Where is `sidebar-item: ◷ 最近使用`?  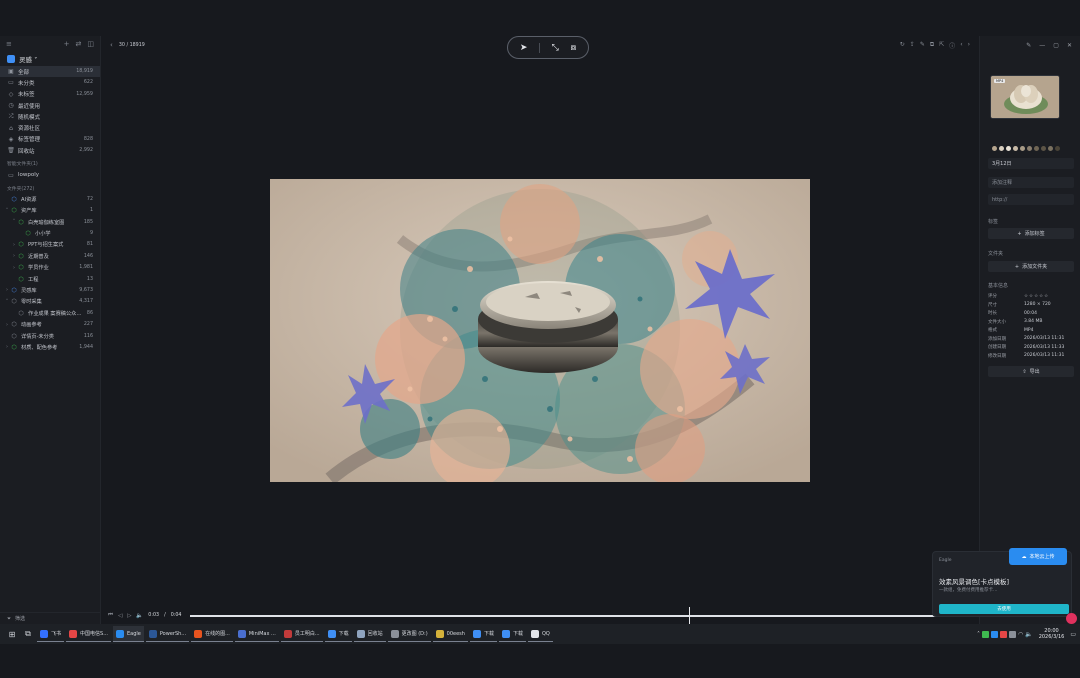
sidebar-item: ◷ 最近使用 is located at coordinates (50, 105).